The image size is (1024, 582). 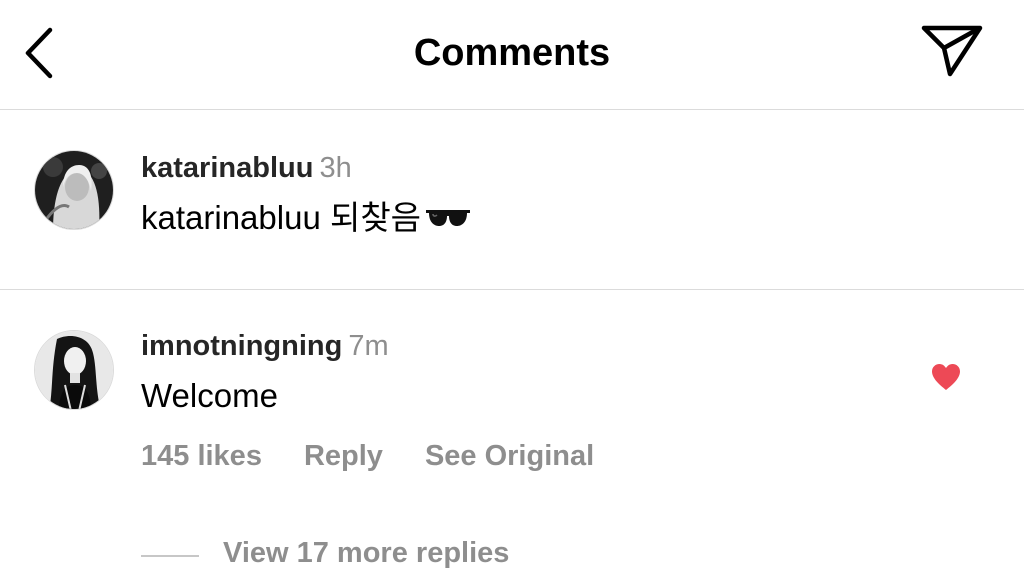 I want to click on sunglasses-icon, so click(x=448, y=217).